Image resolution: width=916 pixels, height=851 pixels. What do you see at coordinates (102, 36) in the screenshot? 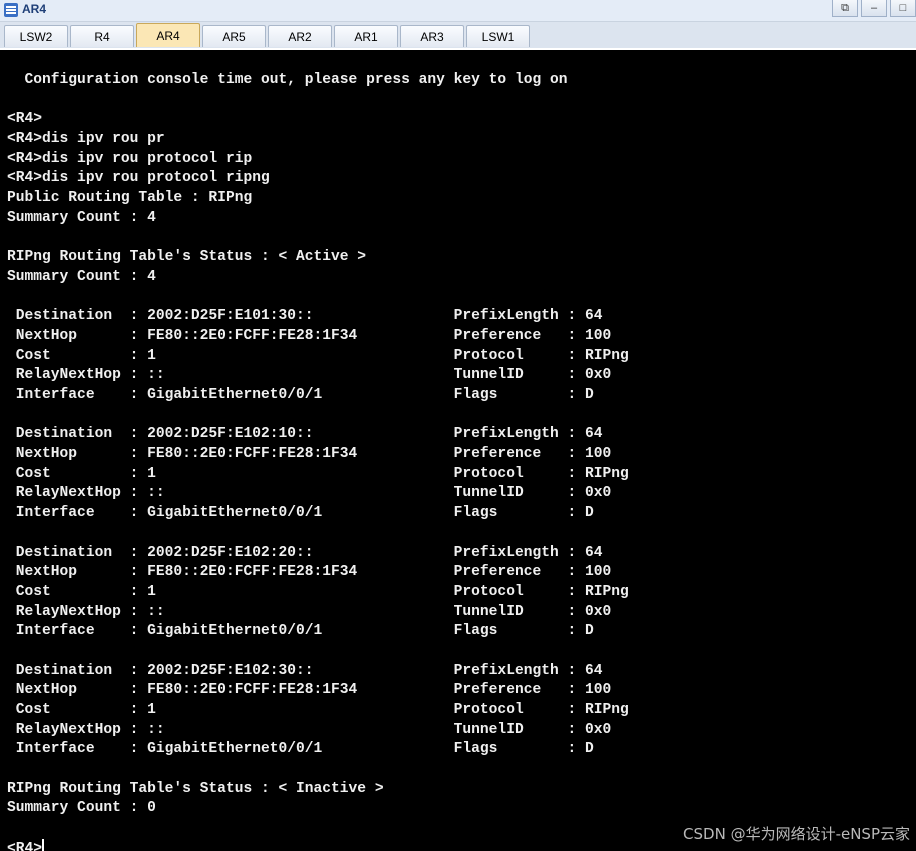
I see `tab-r4: R4` at bounding box center [102, 36].